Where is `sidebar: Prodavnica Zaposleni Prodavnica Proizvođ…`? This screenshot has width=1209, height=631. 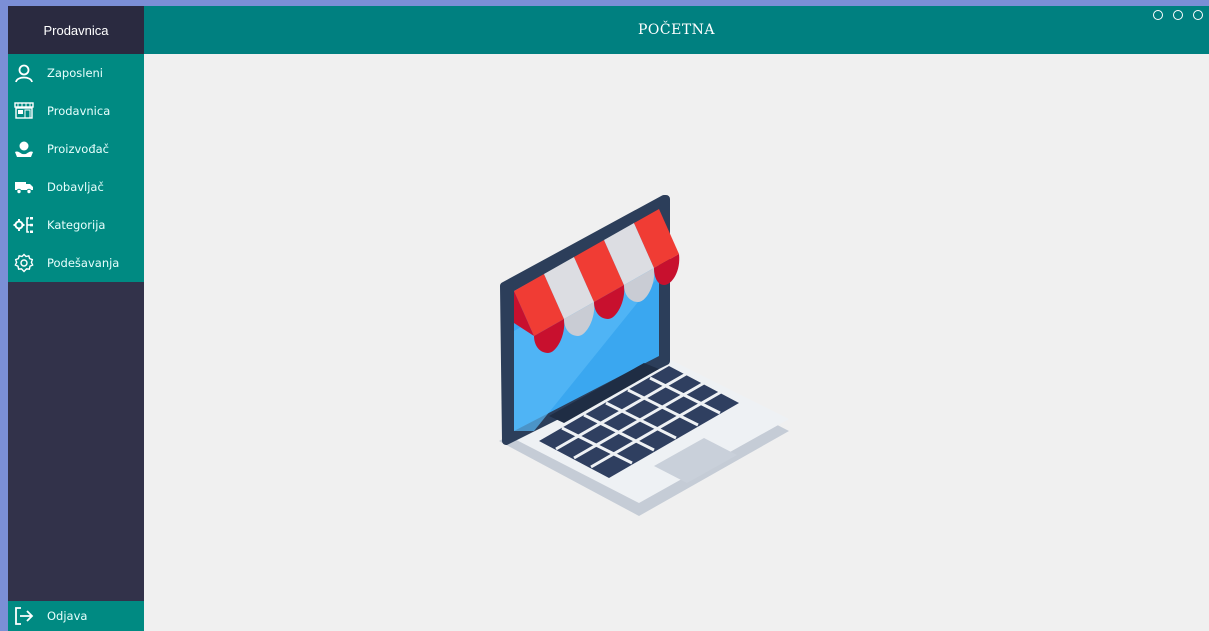 sidebar: Prodavnica Zaposleni Prodavnica Proizvođ… is located at coordinates (76, 318).